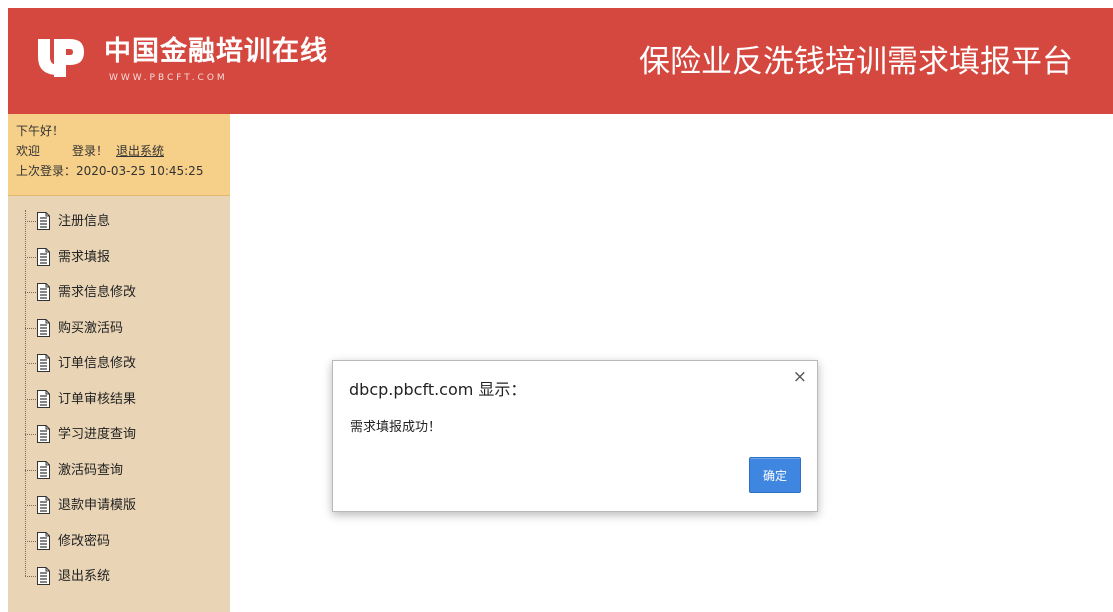  I want to click on sidebar-item-label: 激活码查询, so click(91, 470).